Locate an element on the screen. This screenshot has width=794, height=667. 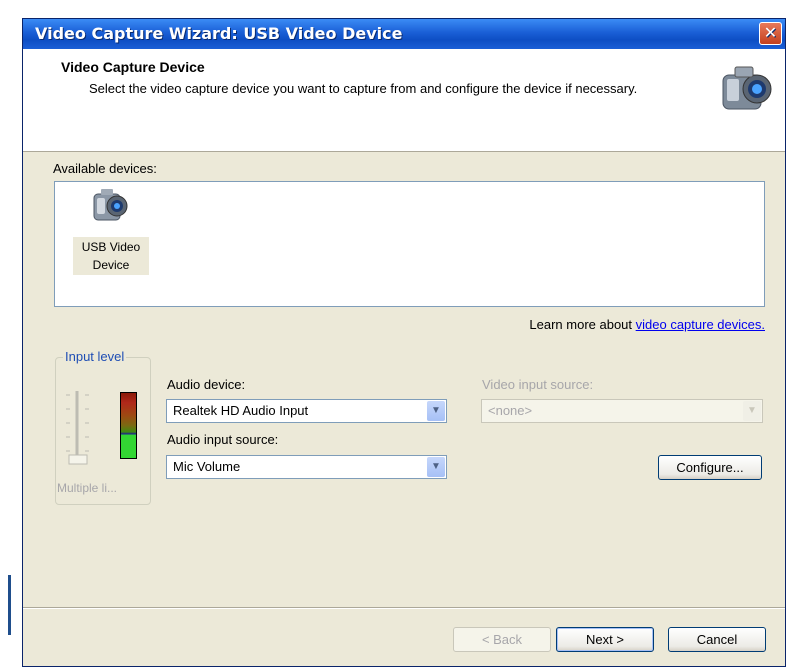
video-input-source-select: <none> ▼ is located at coordinates (622, 411).